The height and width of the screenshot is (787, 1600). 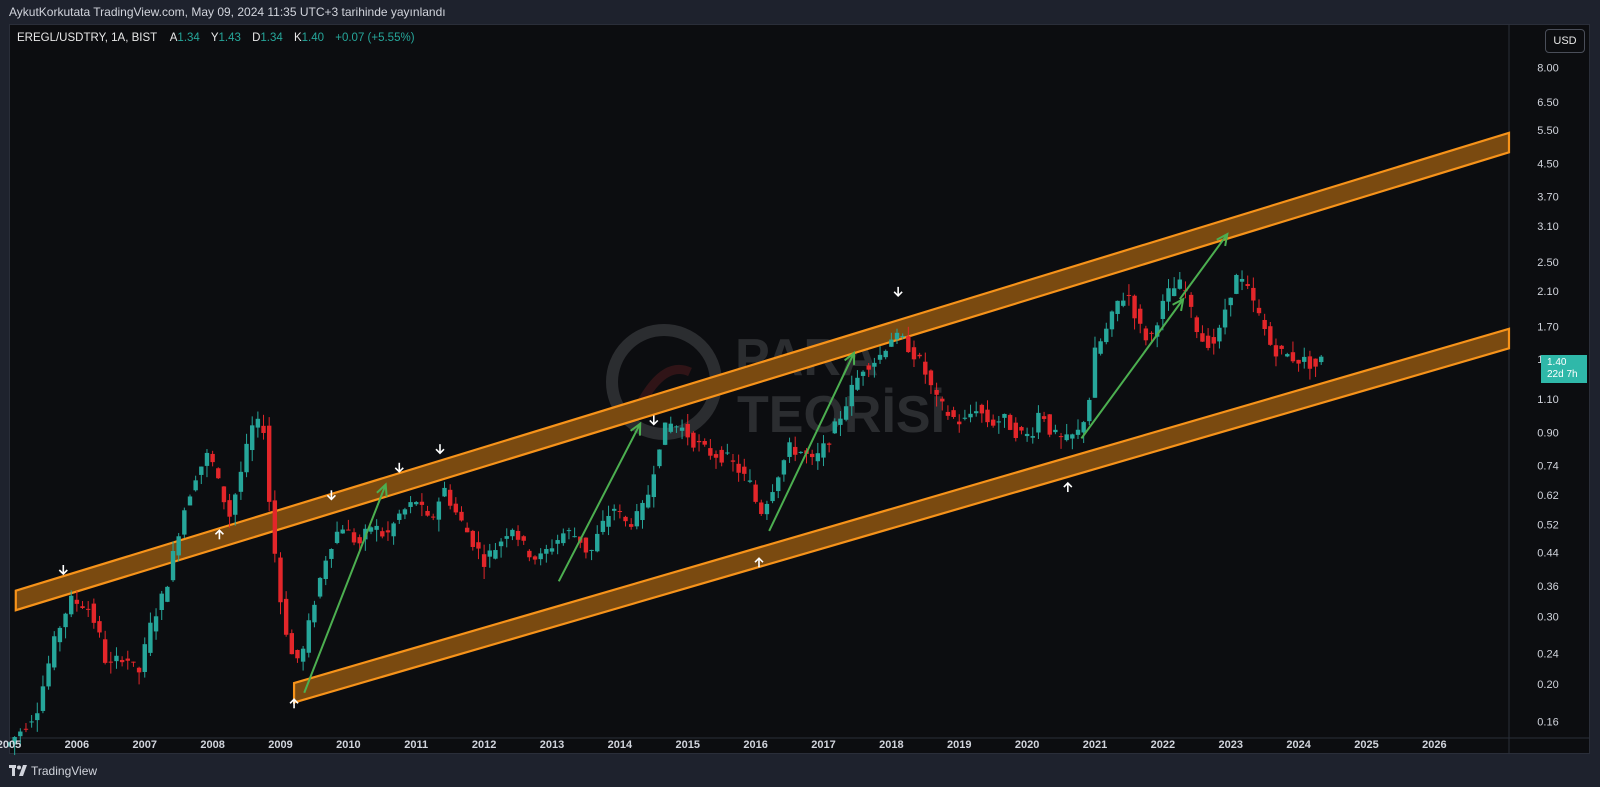 I want to click on y-tick-label: 2.10, so click(x=1547, y=292).